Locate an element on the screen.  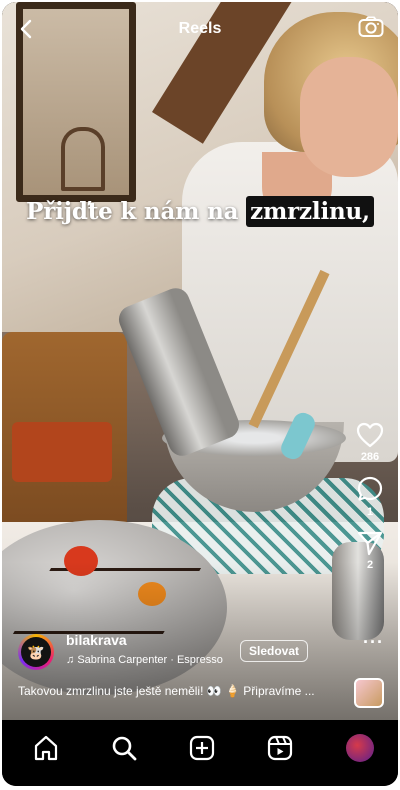
audio-link: ♫ Sabrina Carpenter · Espresso is located at coordinates (144, 660).